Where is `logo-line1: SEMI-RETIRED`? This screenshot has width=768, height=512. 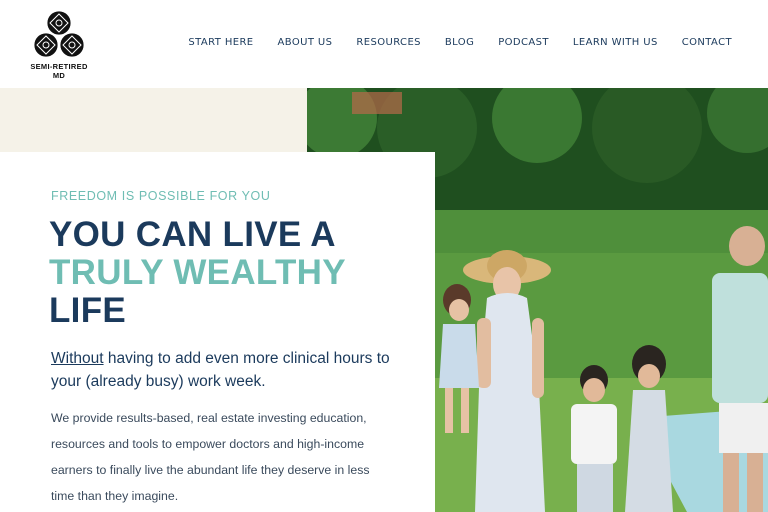 logo-line1: SEMI-RETIRED is located at coordinates (59, 66).